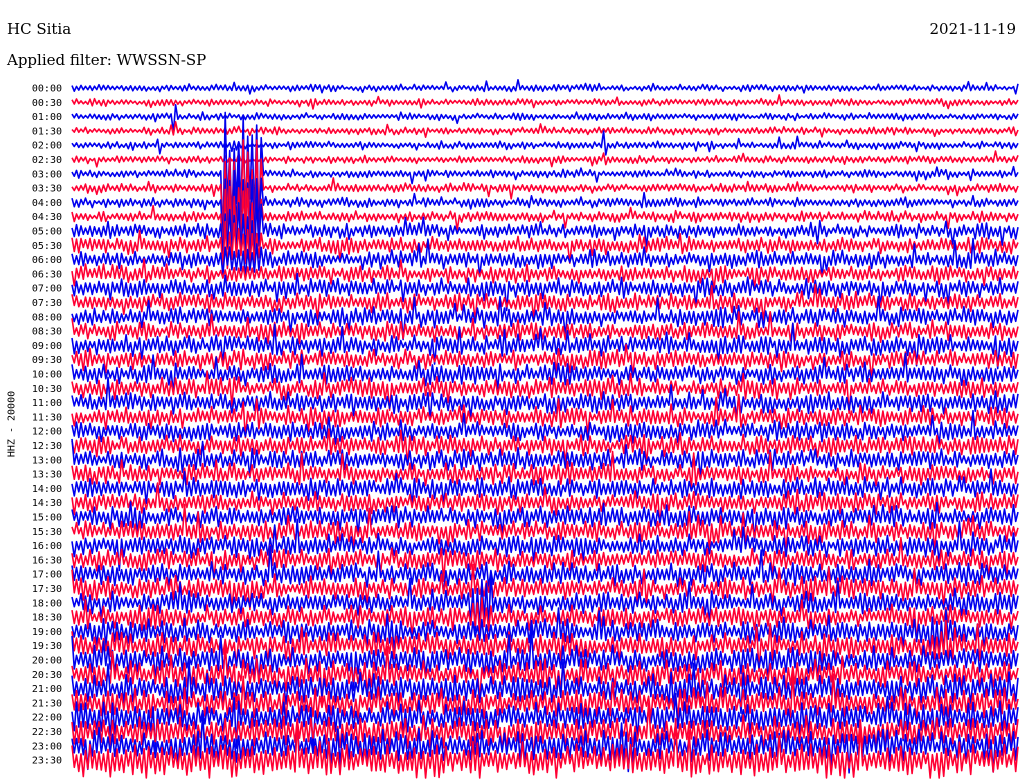 The width and height of the screenshot is (1024, 780). Describe the element at coordinates (47, 546) in the screenshot. I see `tick-label-1600: 16:00` at that location.